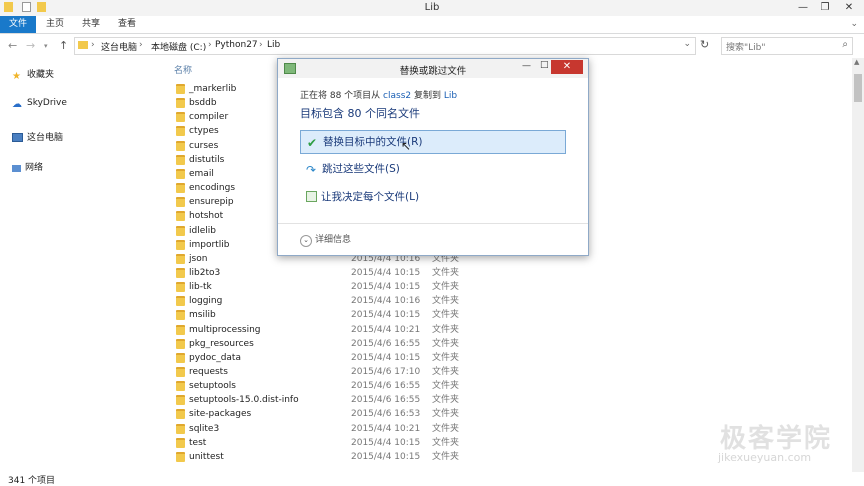 This screenshot has height=486, width=864. Describe the element at coordinates (544, 65) in the screenshot. I see `dialog-maximize-button: □` at that location.